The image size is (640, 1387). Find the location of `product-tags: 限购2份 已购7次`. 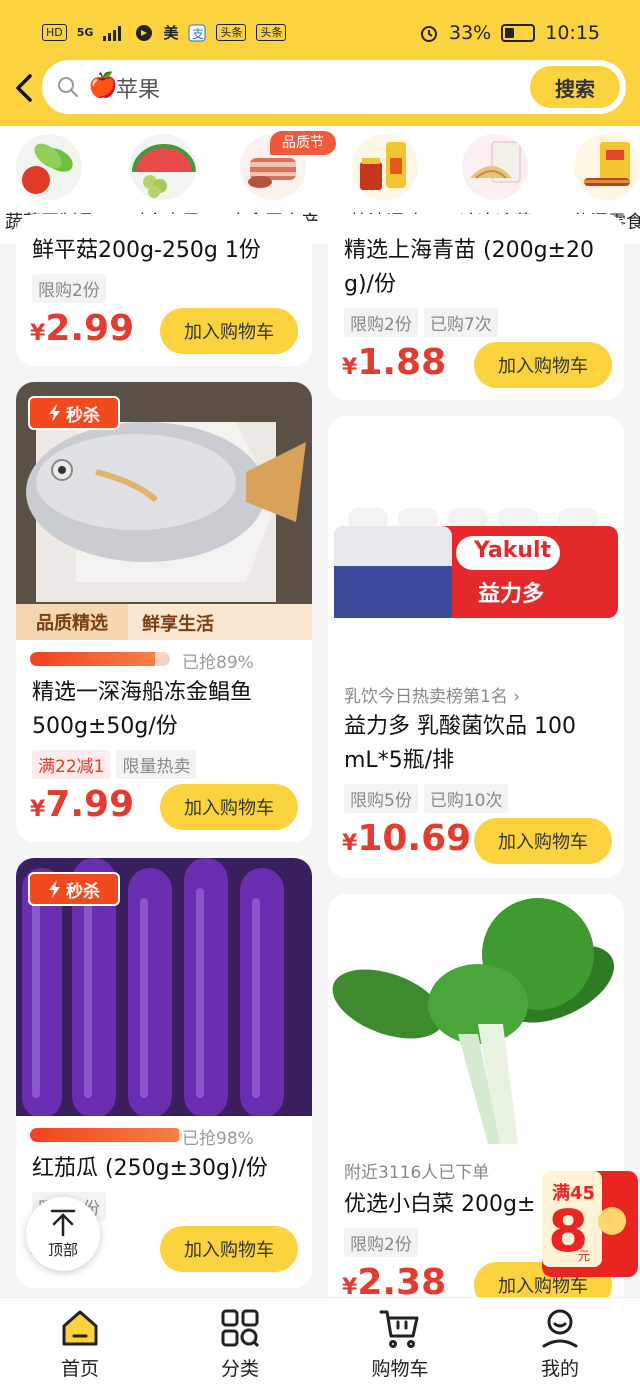

product-tags: 限购2份 已购7次 is located at coordinates (424, 322).